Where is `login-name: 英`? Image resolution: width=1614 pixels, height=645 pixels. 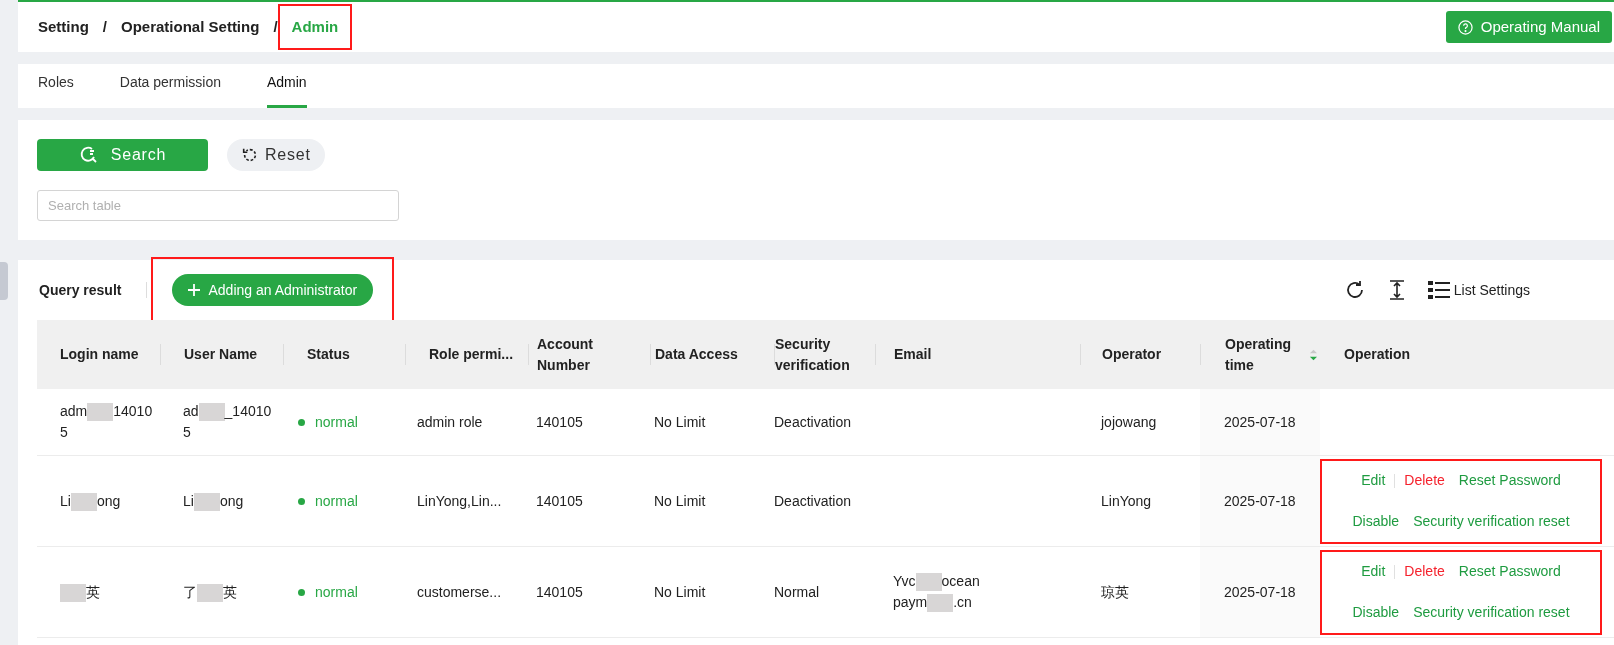
login-name: 英 is located at coordinates (93, 591).